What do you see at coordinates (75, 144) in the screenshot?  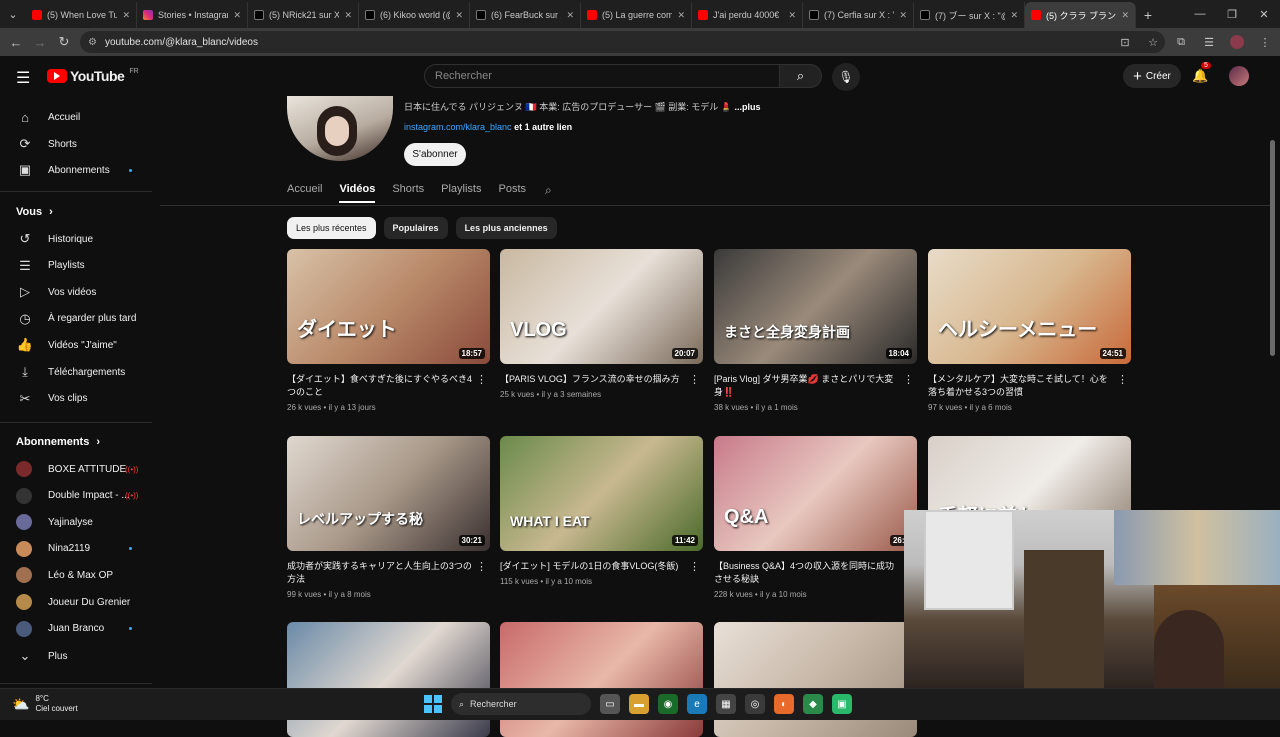 I see `sidebar-item-shorts: ⟳ Shorts` at bounding box center [75, 144].